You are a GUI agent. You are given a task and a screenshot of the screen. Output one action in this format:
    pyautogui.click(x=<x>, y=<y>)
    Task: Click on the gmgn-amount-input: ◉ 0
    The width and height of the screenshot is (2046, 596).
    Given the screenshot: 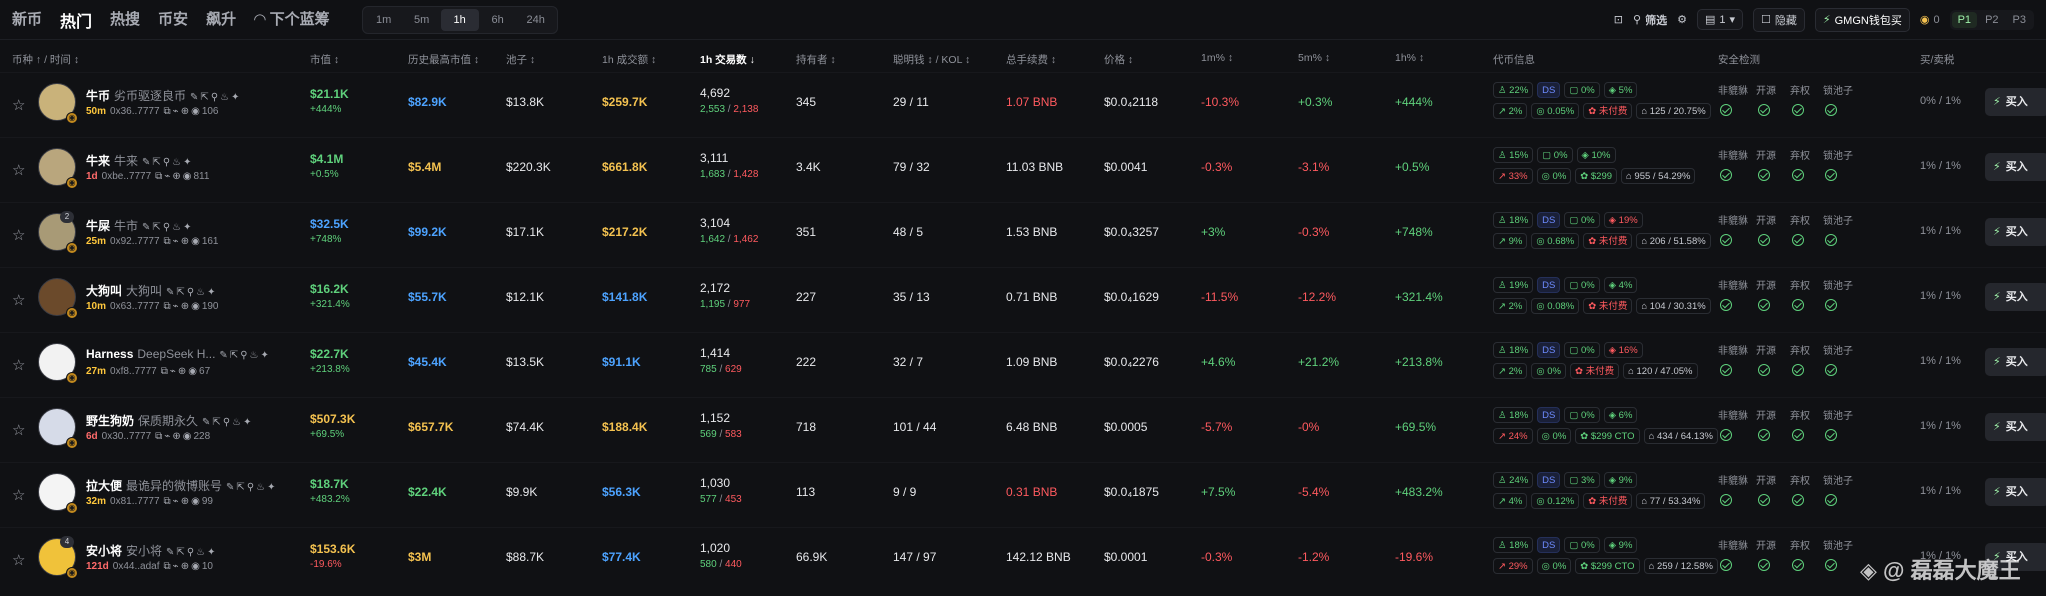 What is the action you would take?
    pyautogui.click(x=1930, y=20)
    